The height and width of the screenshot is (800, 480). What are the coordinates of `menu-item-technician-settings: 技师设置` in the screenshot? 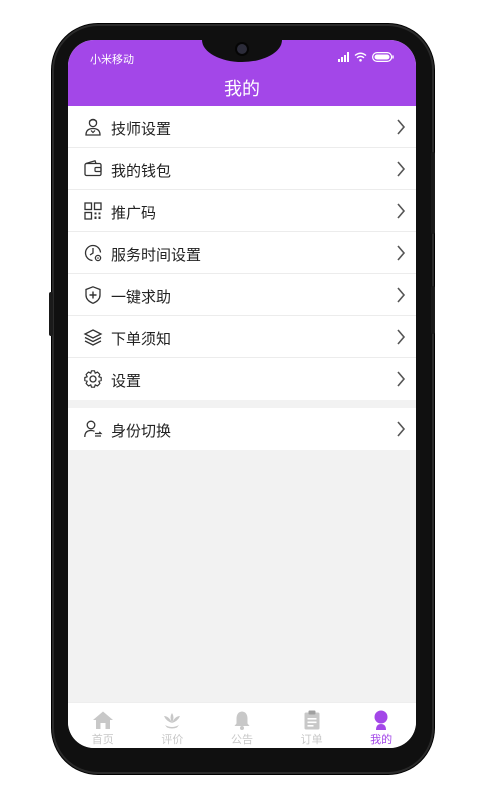 It's located at (242, 127).